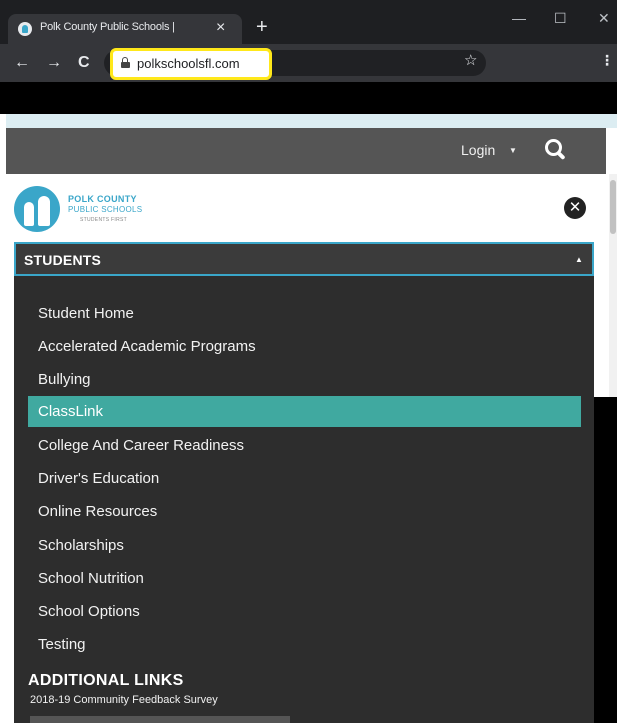 Image resolution: width=617 pixels, height=723 pixels. Describe the element at coordinates (124, 700) in the screenshot. I see `additional-link-item: 2018-19 Community Feedback Survey` at that location.